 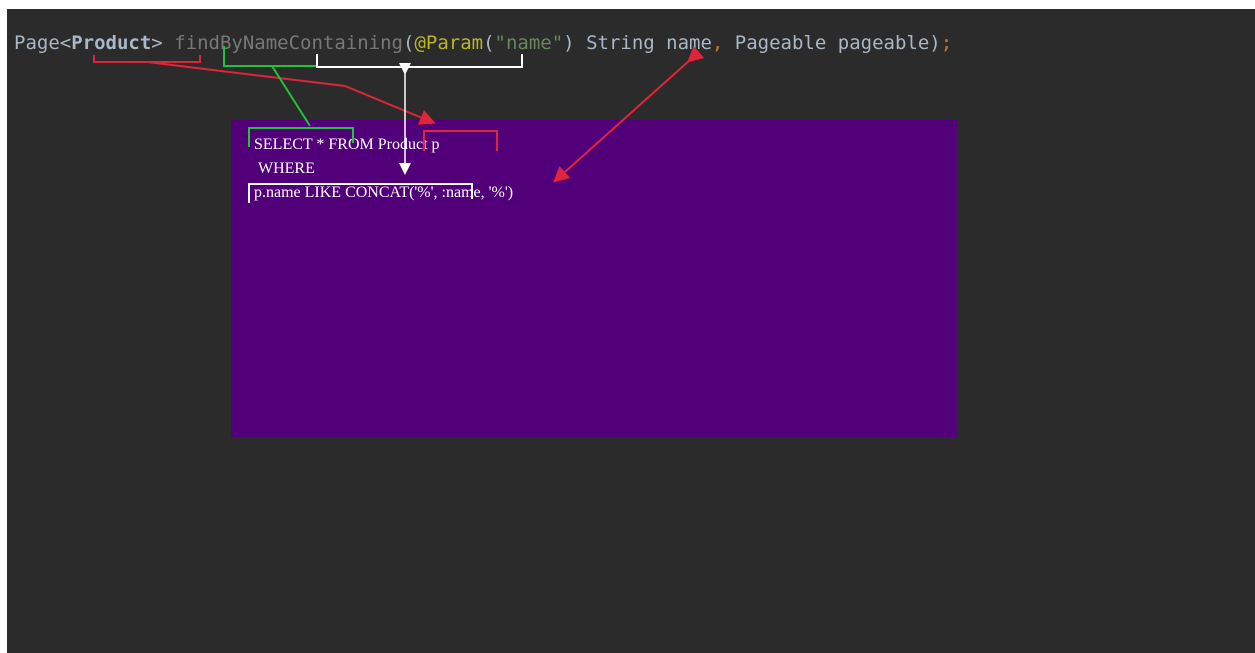 I want to click on code-product-type: Product, so click(x=111, y=43).